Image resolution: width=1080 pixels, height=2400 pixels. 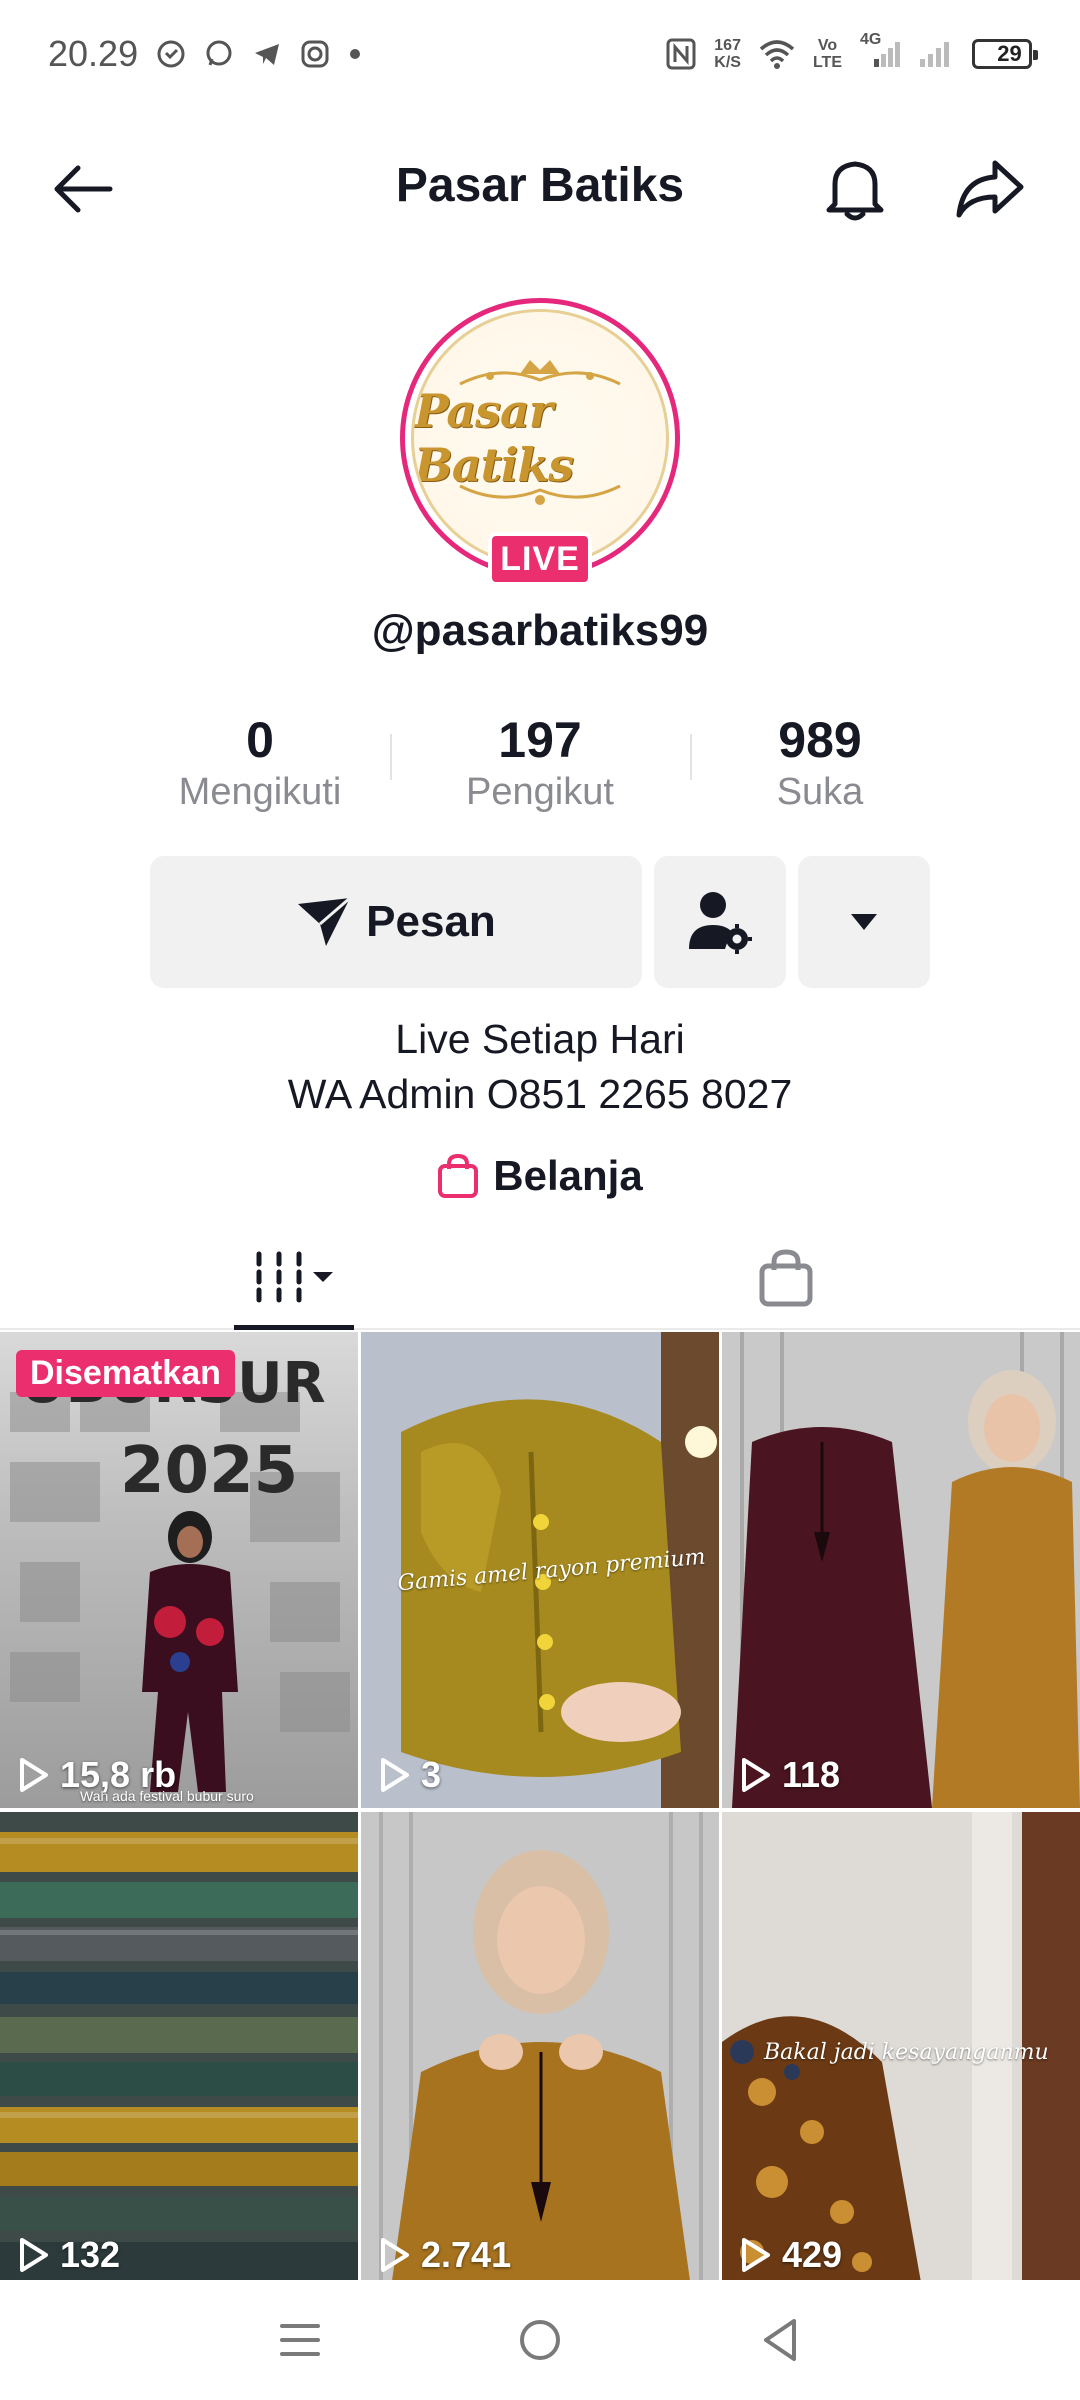 I want to click on view-count-value: 3, so click(x=431, y=1774).